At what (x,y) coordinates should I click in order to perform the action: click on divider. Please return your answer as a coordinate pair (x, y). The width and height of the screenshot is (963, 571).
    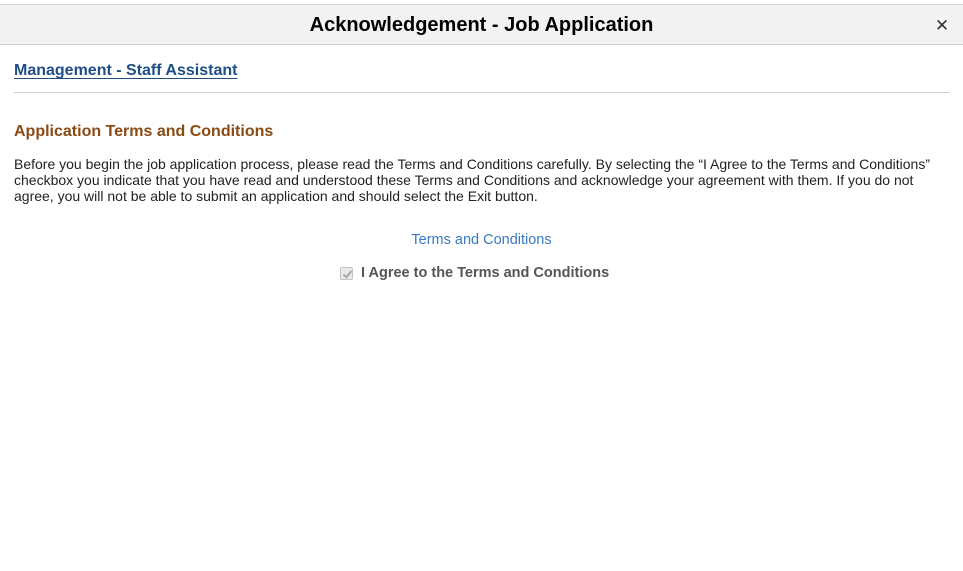
    Looking at the image, I should click on (482, 92).